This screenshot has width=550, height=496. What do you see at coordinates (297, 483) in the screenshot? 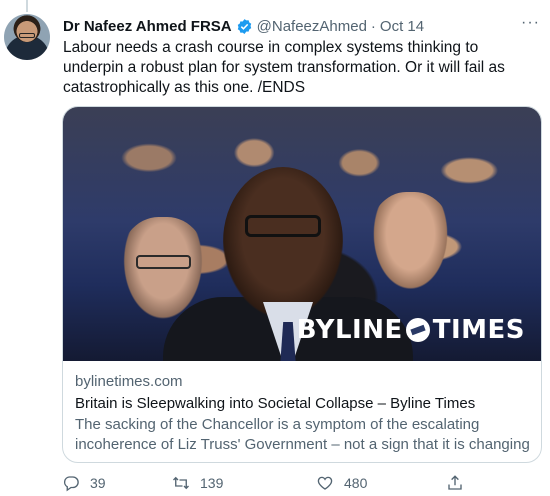
I see `tweet-actions: 39 139 480` at bounding box center [297, 483].